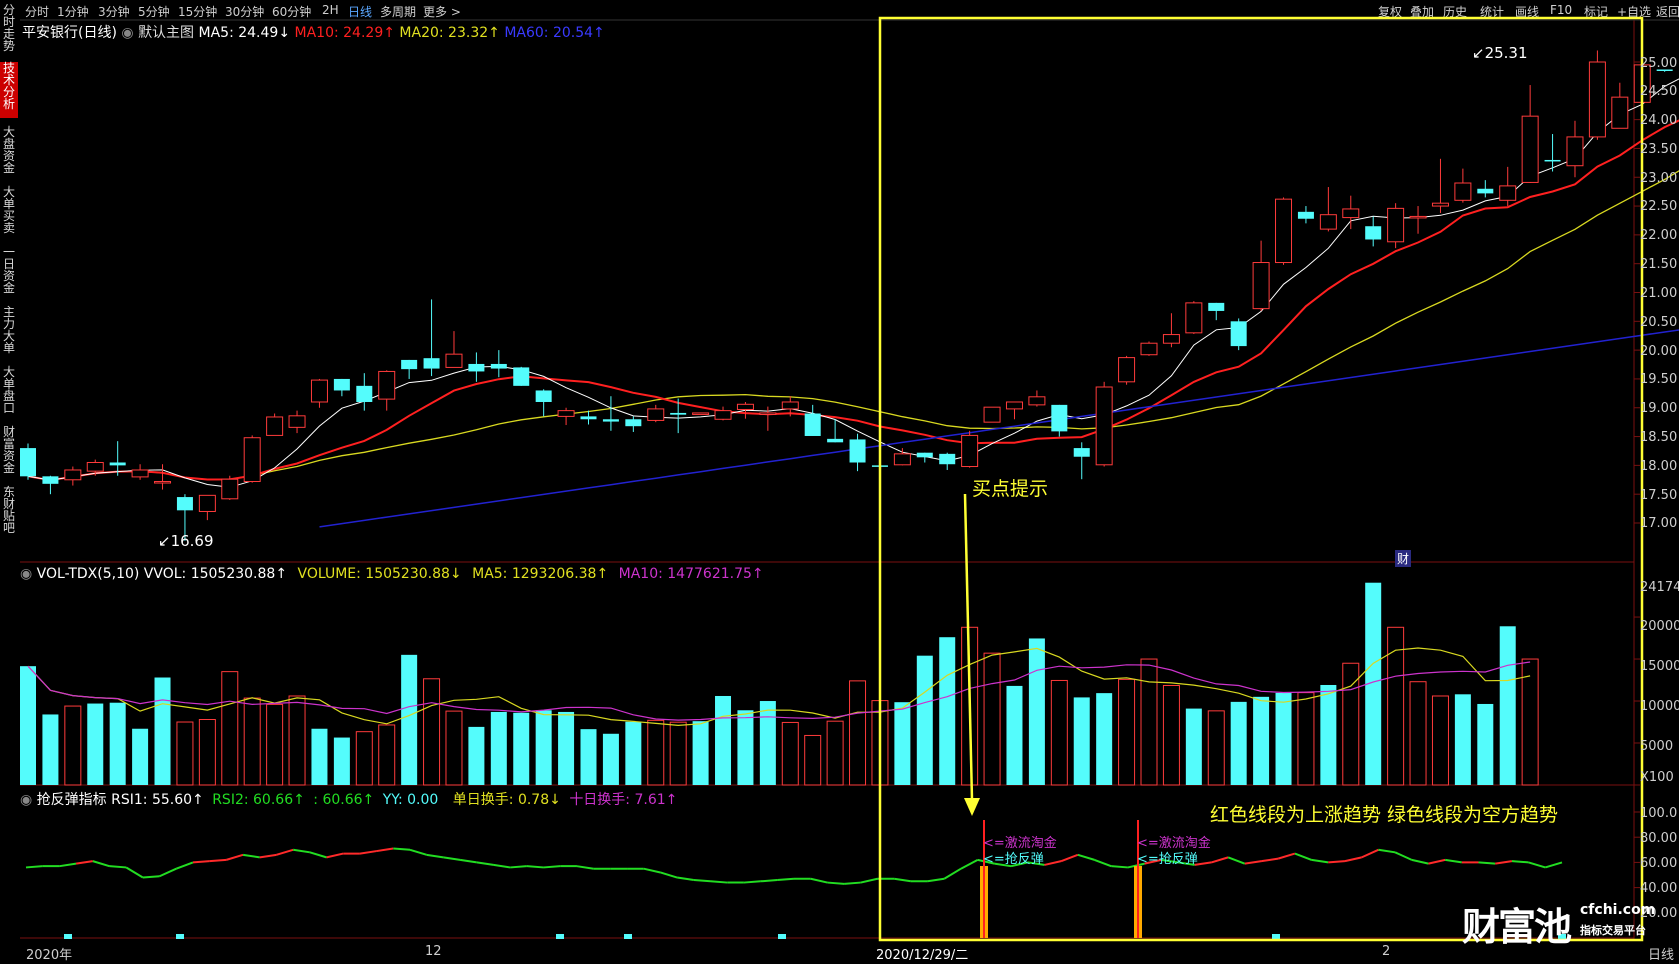  What do you see at coordinates (1659, 235) in the screenshot?
I see `price-tick: 22.00` at bounding box center [1659, 235].